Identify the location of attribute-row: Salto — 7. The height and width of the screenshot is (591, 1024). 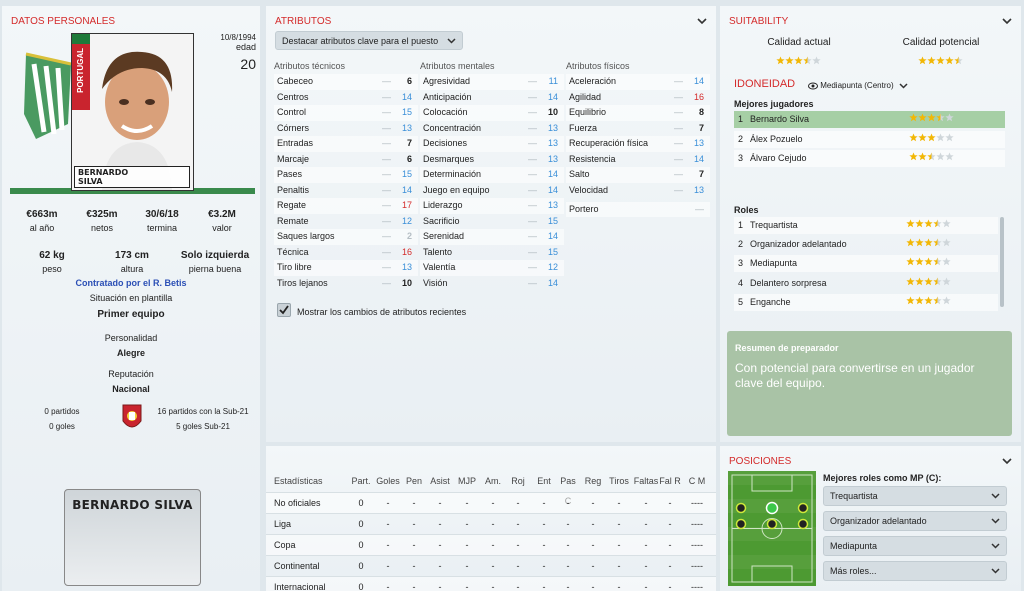
(638, 175).